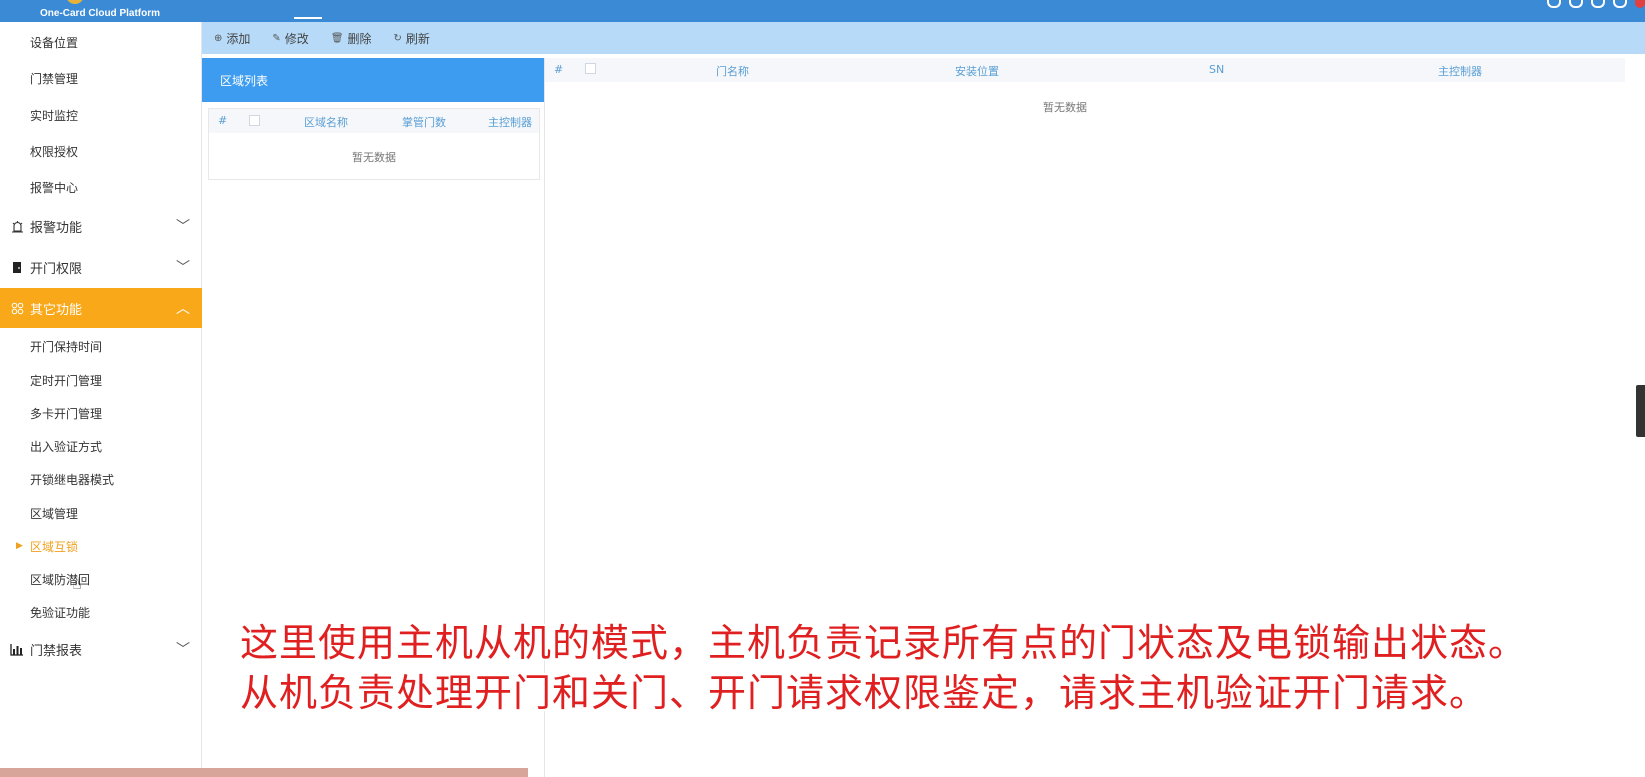  Describe the element at coordinates (101, 151) in the screenshot. I see `sidebar-item-permission-grant: 权限授权` at that location.